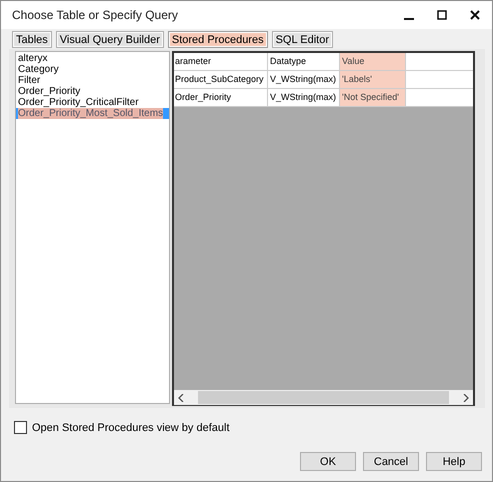  I want to click on list-item: Order_Priority_CriticalFilter, so click(92, 102).